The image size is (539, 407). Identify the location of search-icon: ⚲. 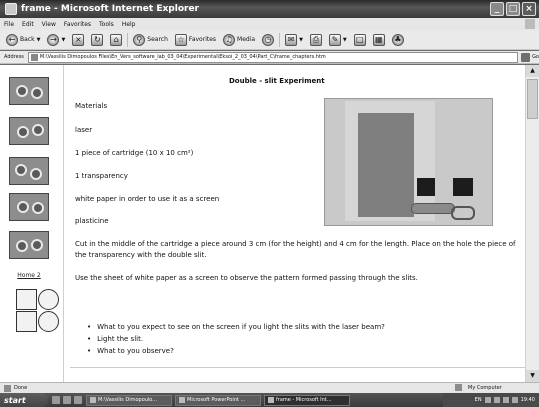
(139, 39).